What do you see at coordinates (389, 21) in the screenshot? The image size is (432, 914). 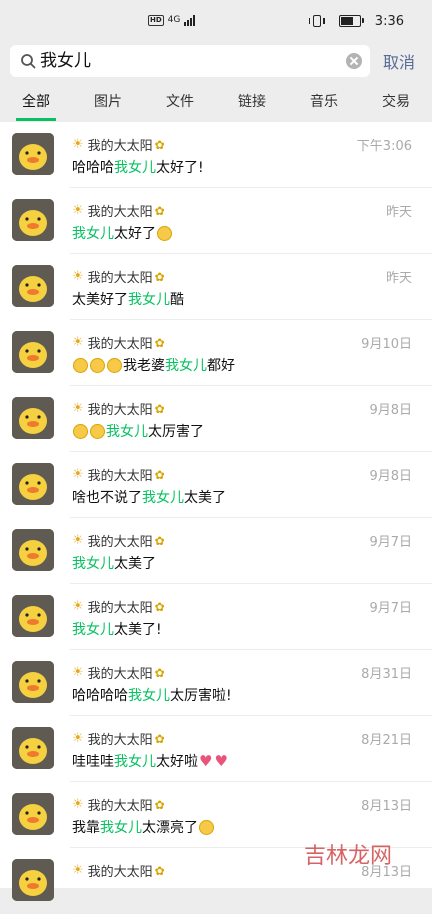 I see `clock: 3:36` at bounding box center [389, 21].